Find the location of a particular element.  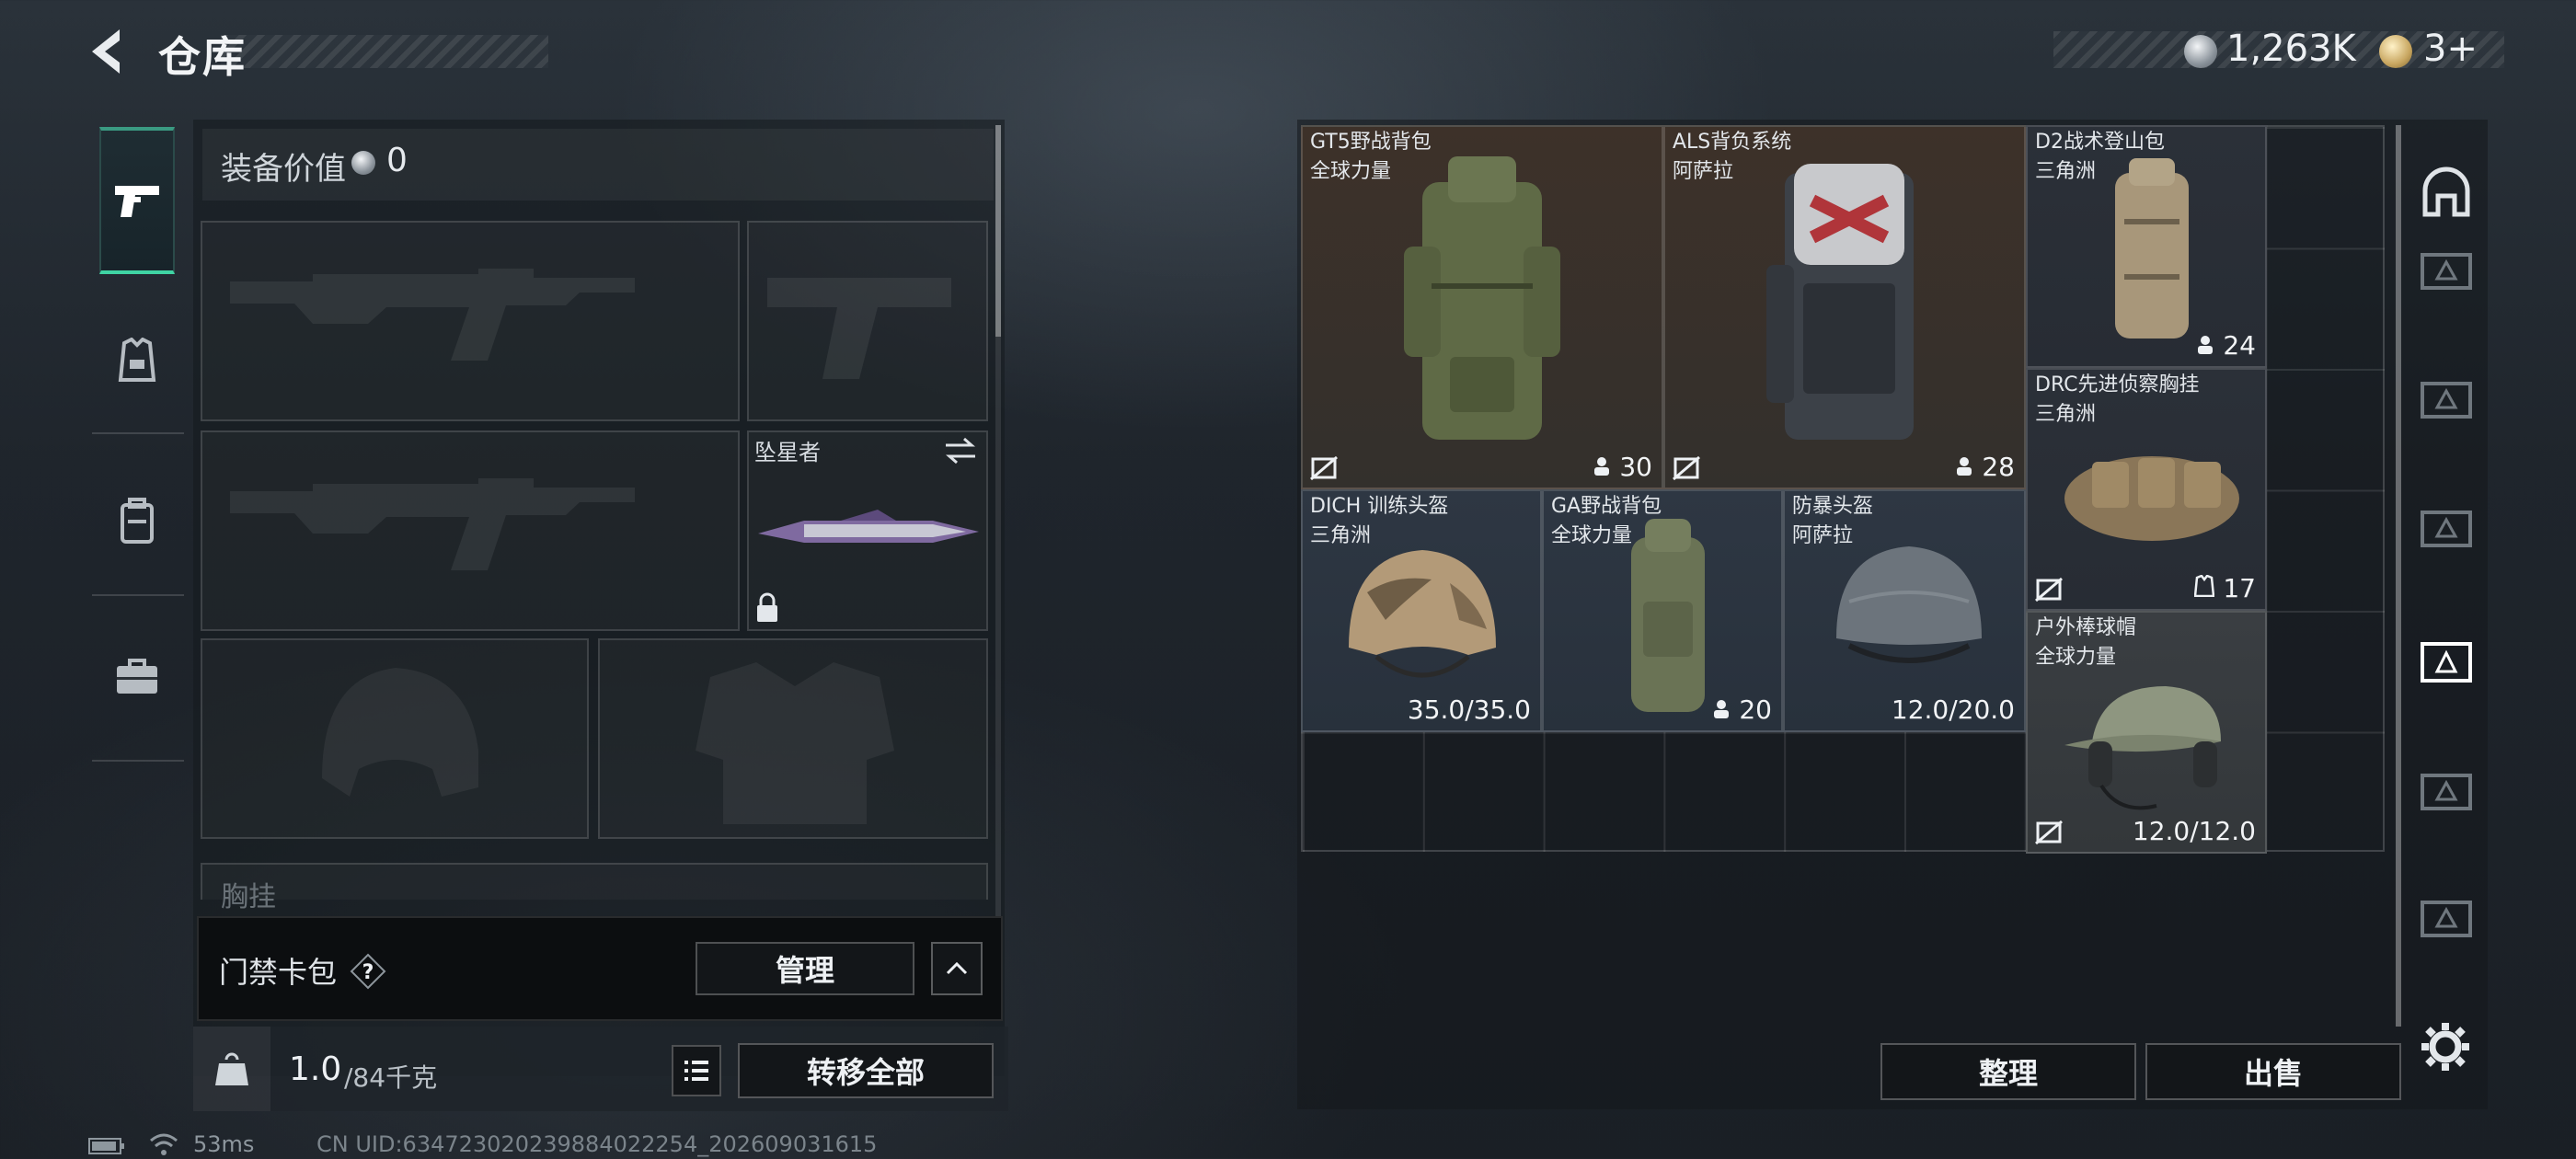

storage-item-drc-chest-rig: DRC先进侦察胸挂 三角洲 17 is located at coordinates (2146, 489).